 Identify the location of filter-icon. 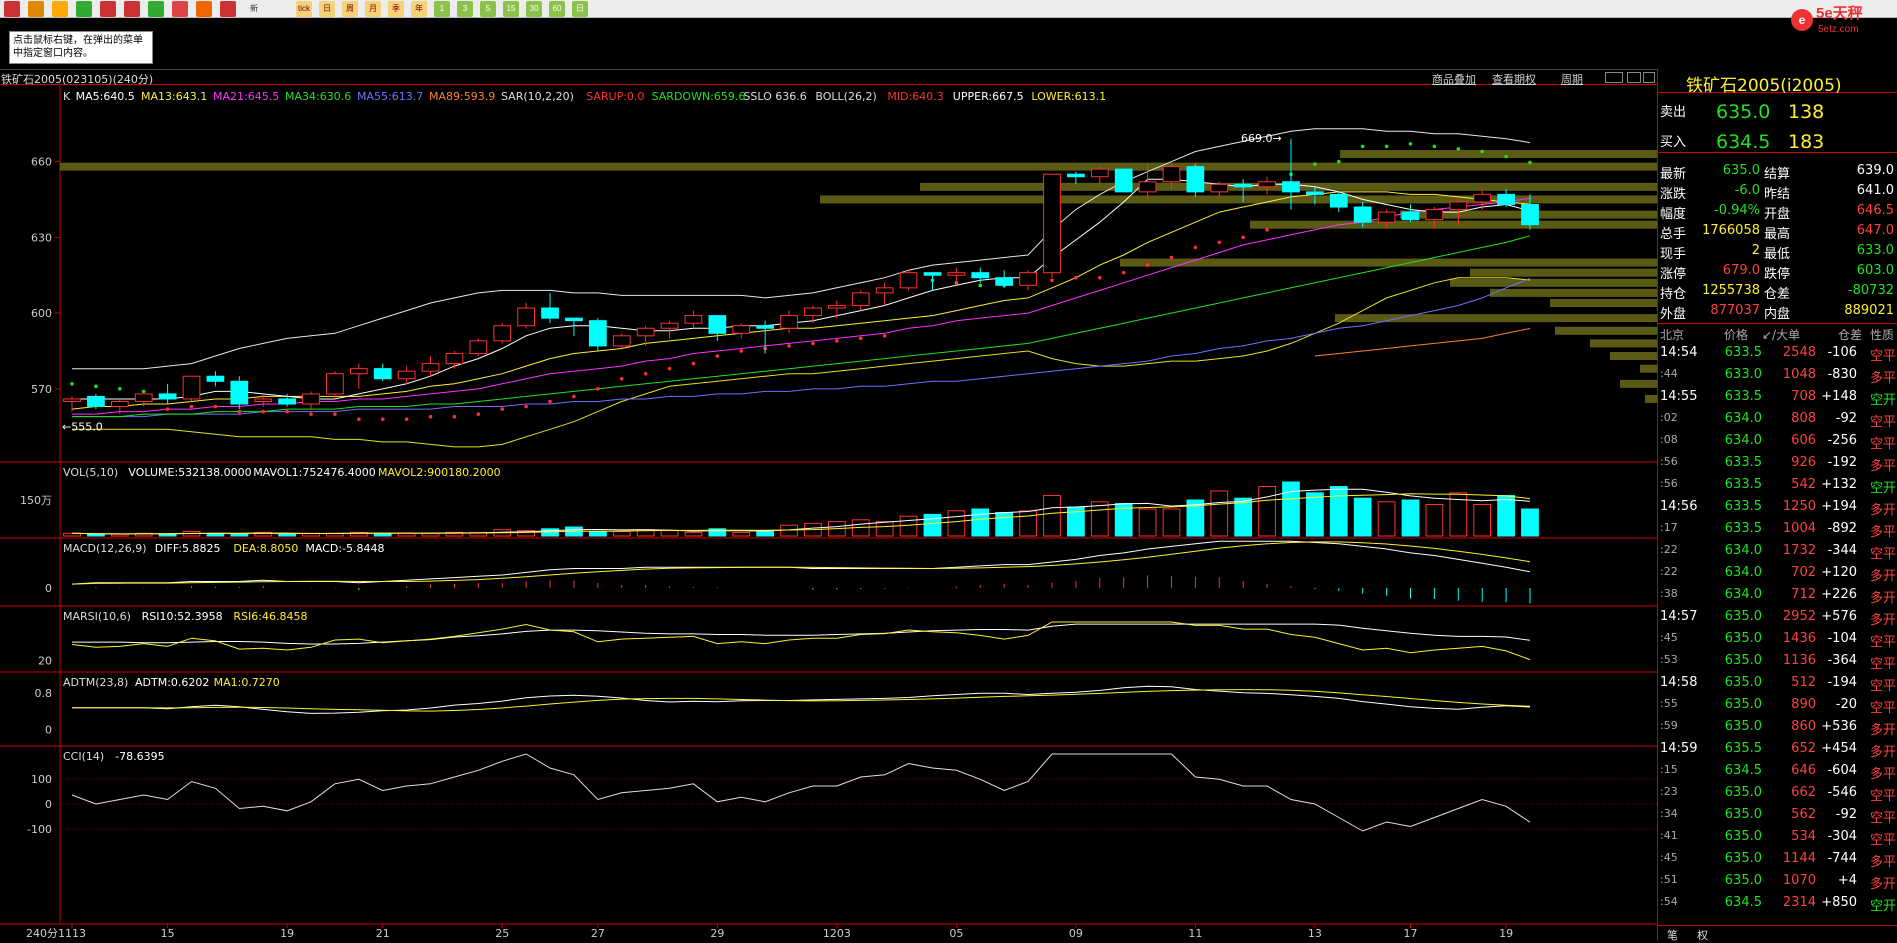
(228, 9).